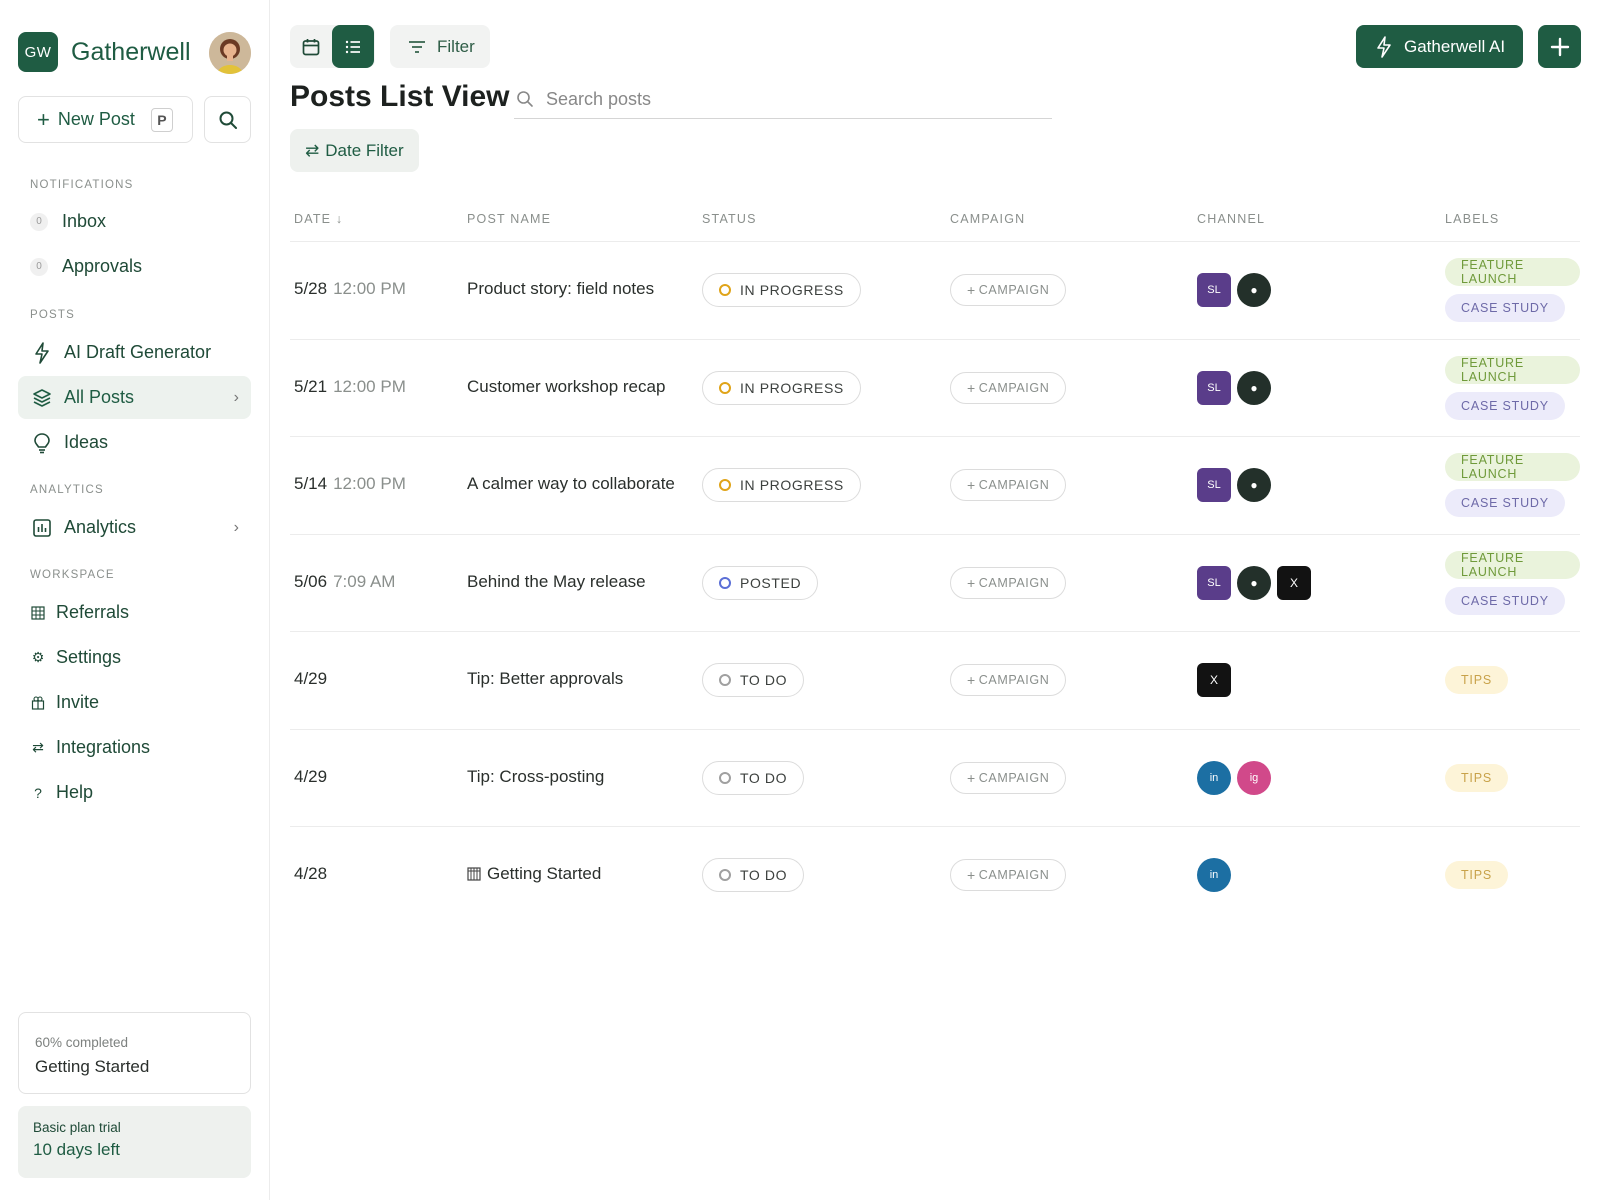  What do you see at coordinates (311, 46) in the screenshot?
I see `calendar-view-button` at bounding box center [311, 46].